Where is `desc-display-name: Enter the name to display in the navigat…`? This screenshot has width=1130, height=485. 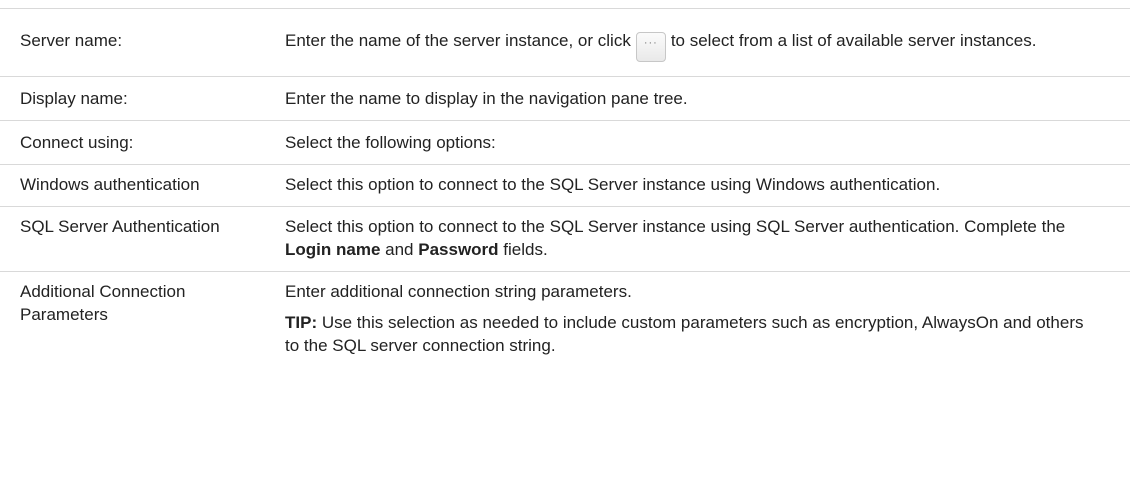 desc-display-name: Enter the name to display in the navigat… is located at coordinates (707, 98).